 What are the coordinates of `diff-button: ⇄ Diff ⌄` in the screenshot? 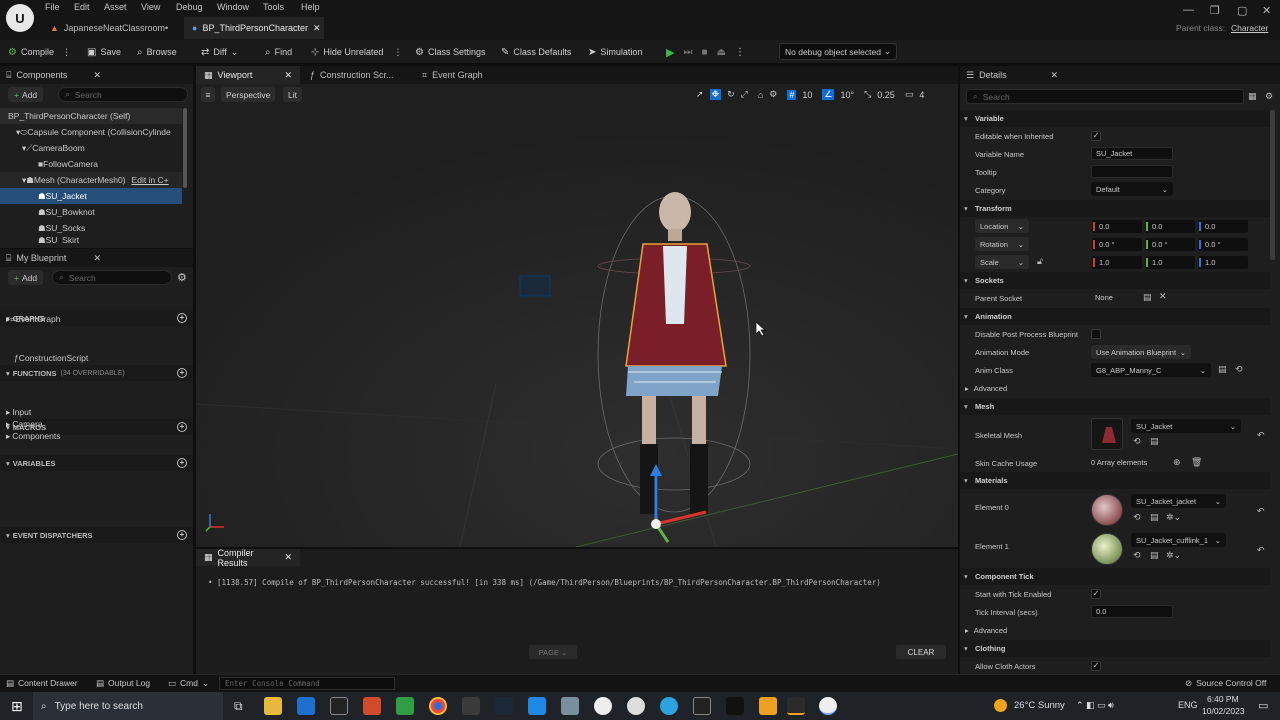 It's located at (219, 52).